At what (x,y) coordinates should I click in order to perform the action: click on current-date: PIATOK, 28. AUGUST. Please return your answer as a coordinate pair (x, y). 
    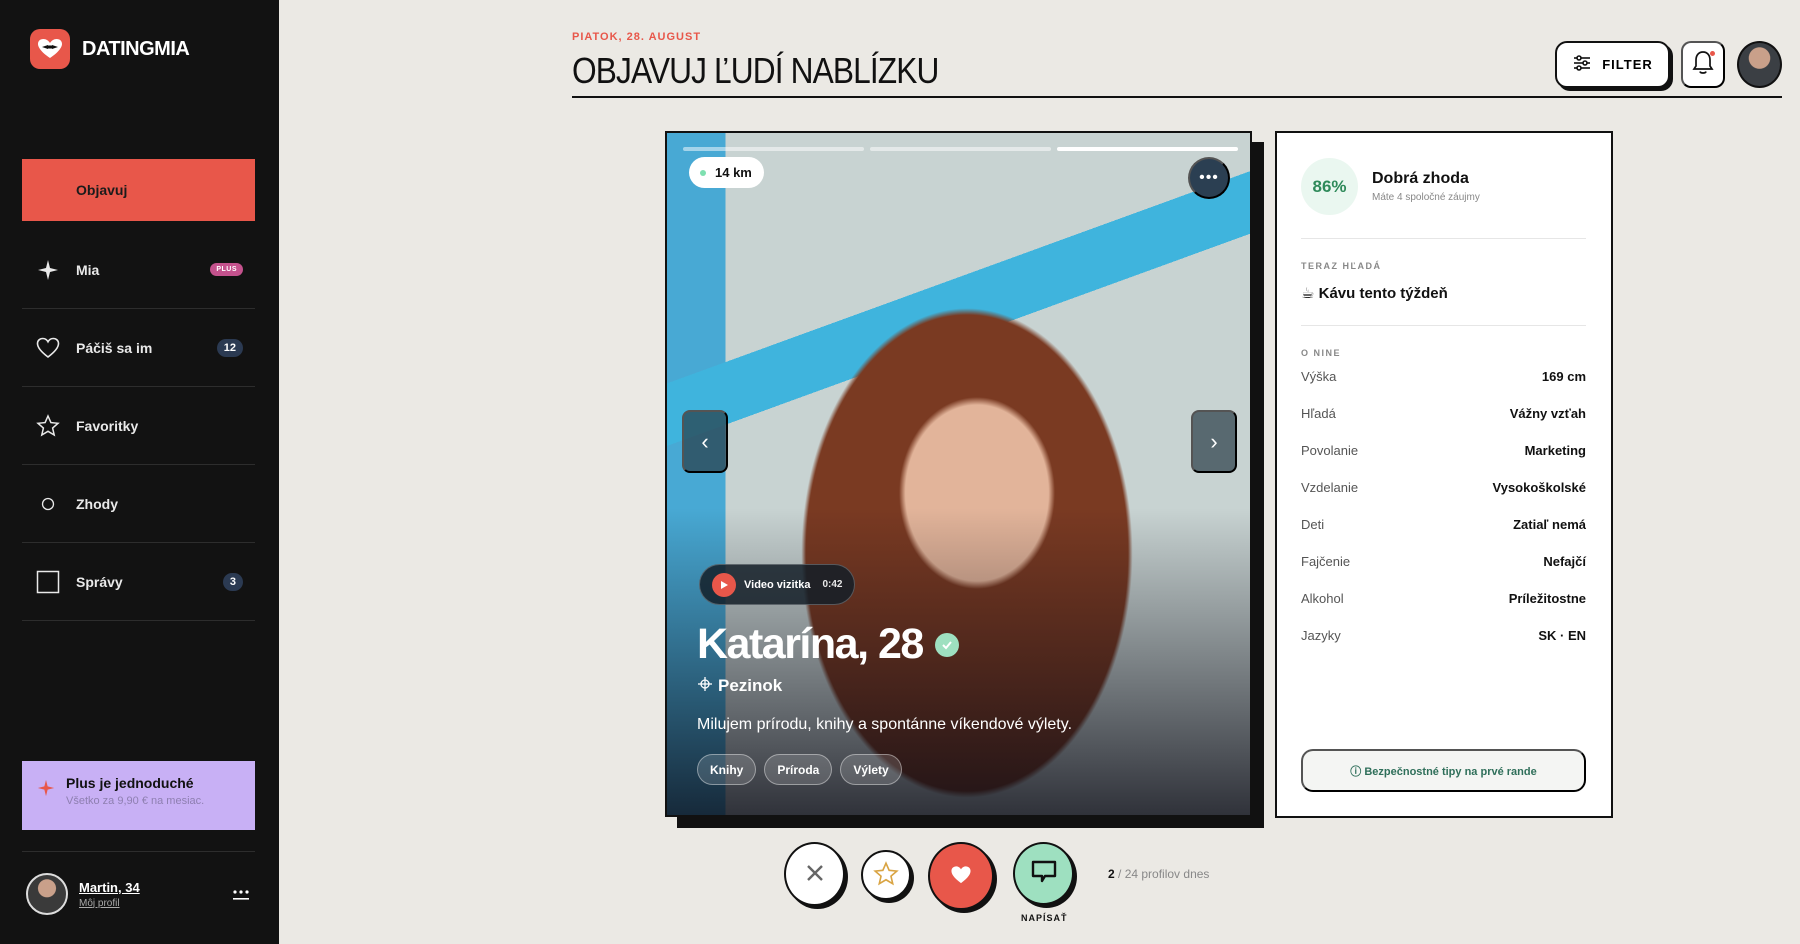
    Looking at the image, I should click on (637, 37).